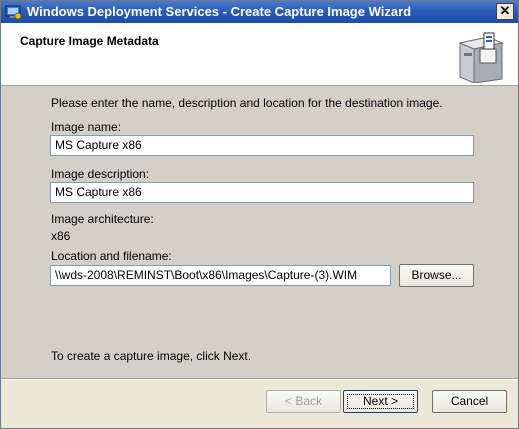  I want to click on image-description-label: Image description:, so click(100, 174).